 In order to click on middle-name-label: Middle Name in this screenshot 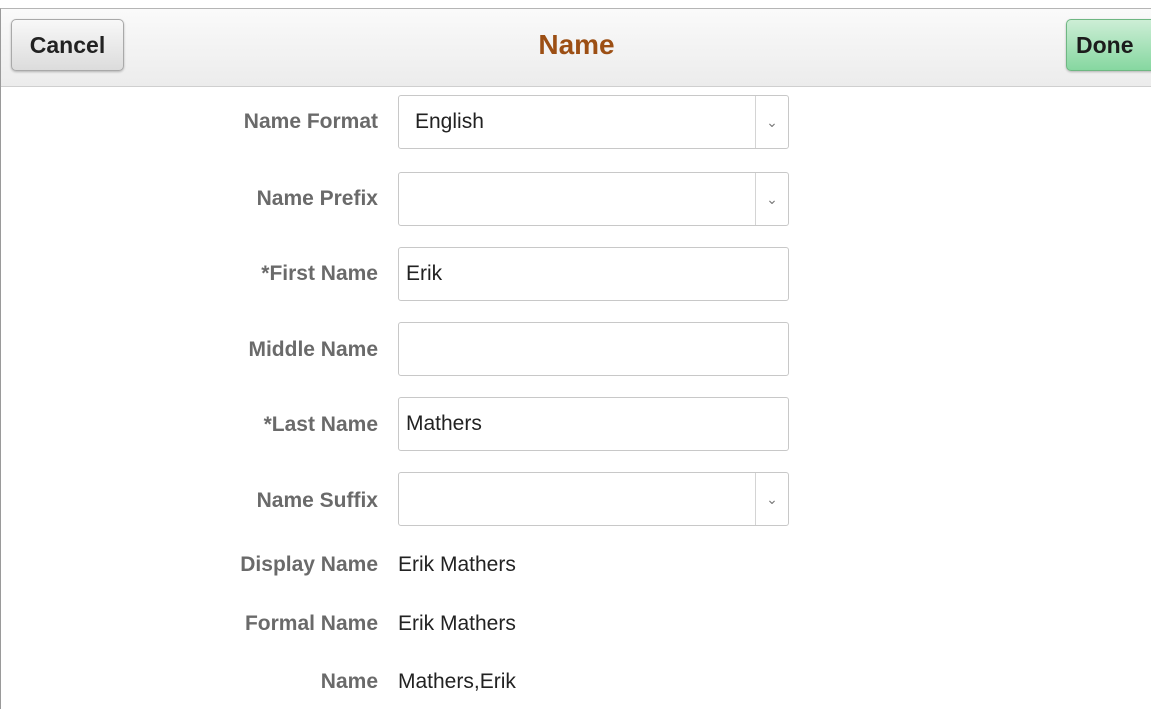, I will do `click(313, 349)`.